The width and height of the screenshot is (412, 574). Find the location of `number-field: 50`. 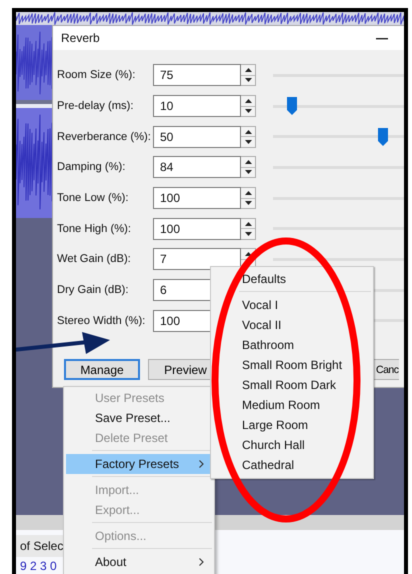

number-field: 50 is located at coordinates (197, 137).